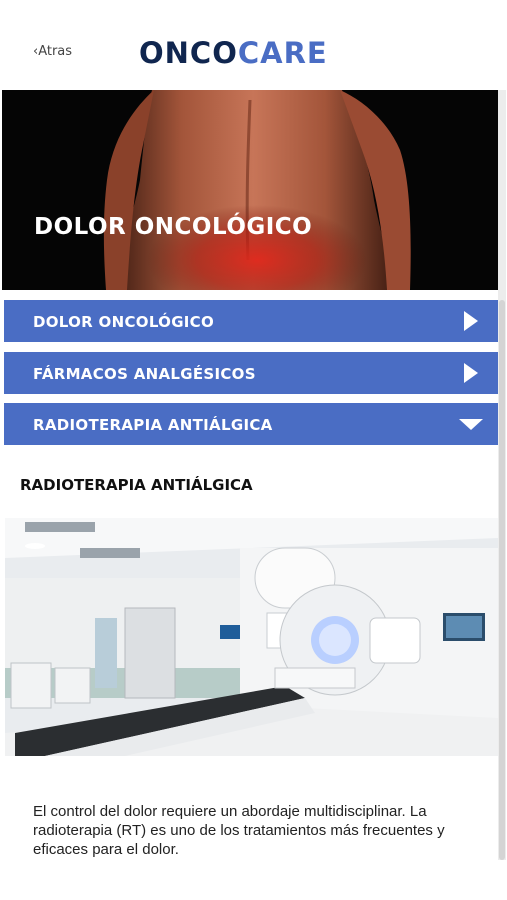  What do you see at coordinates (251, 321) in the screenshot?
I see `accordion-item-dolor-oncologico: DOLOR ONCOLÓGICO` at bounding box center [251, 321].